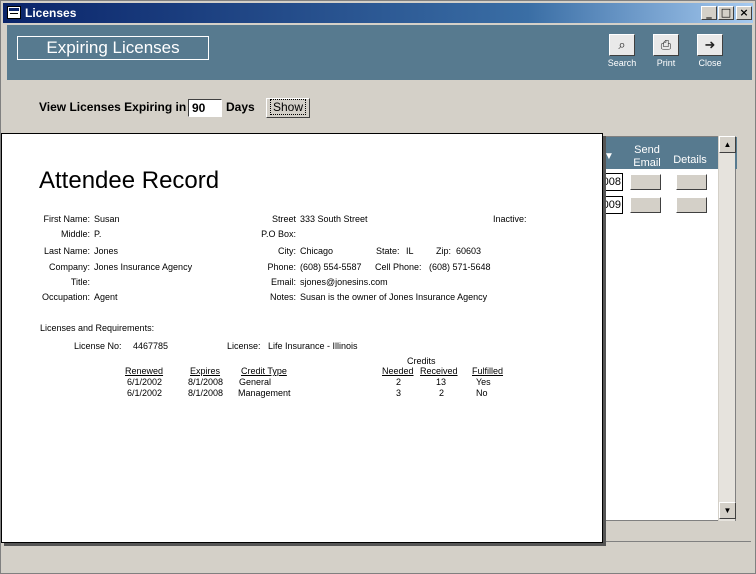 The width and height of the screenshot is (756, 574). Describe the element at coordinates (665, 205) in the screenshot. I see `grid-row: 009` at that location.